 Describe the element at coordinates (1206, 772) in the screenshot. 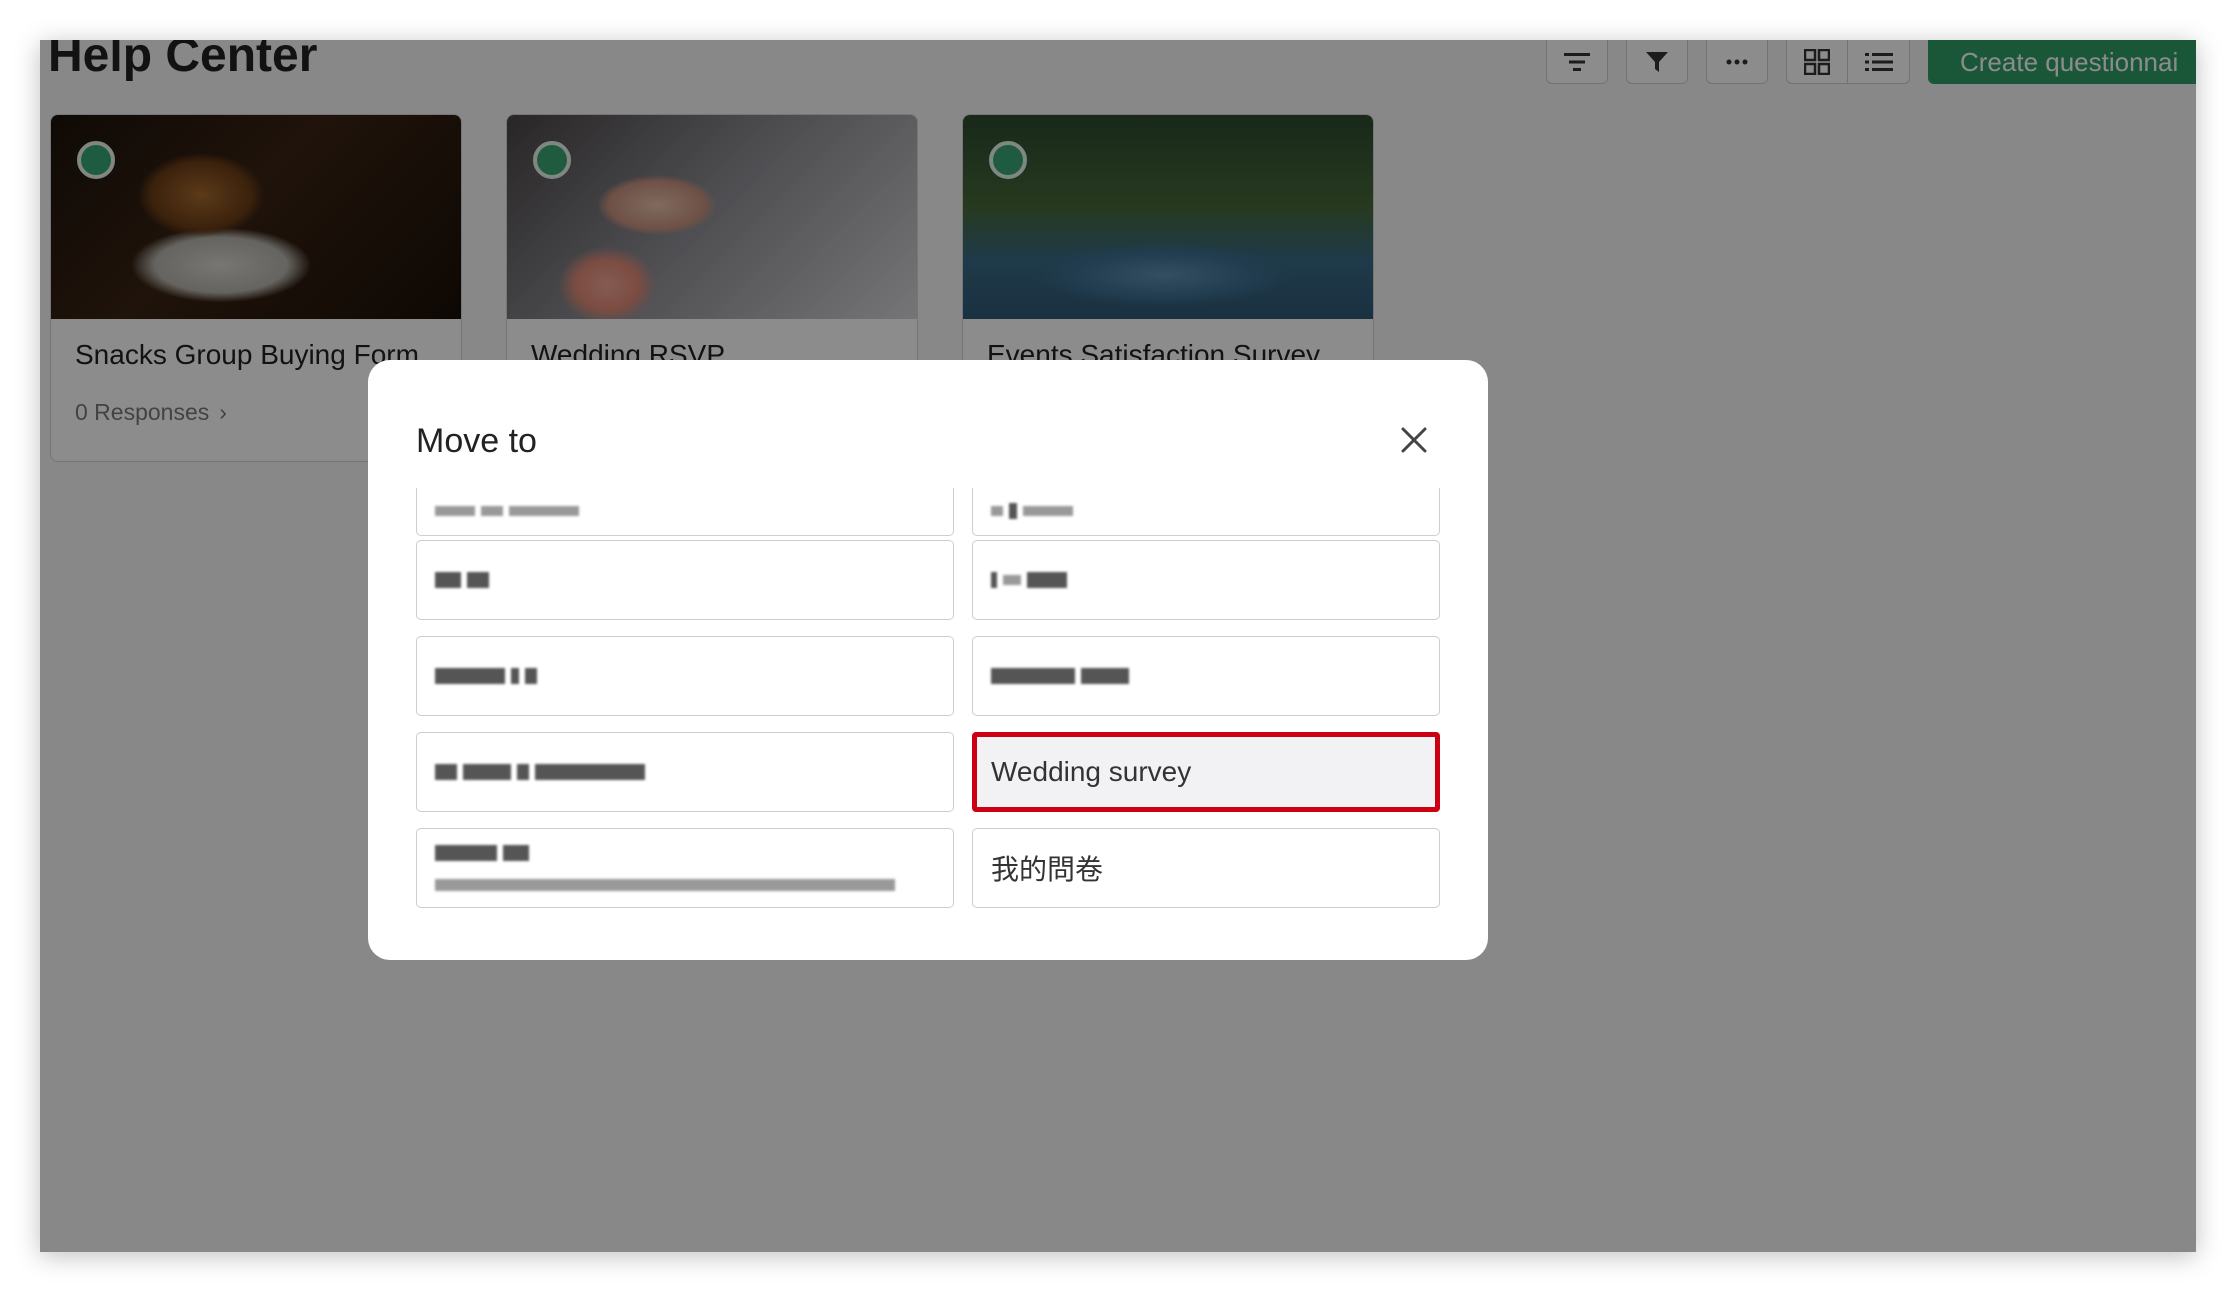

I see `folder-option-selected: Wedding survey` at that location.